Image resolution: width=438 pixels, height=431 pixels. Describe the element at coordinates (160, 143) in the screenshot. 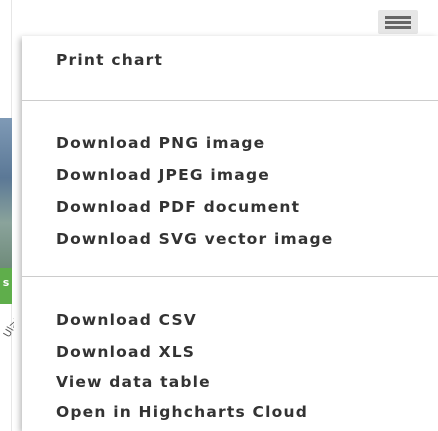

I see `menu-item-download-png: Download PNG image` at that location.